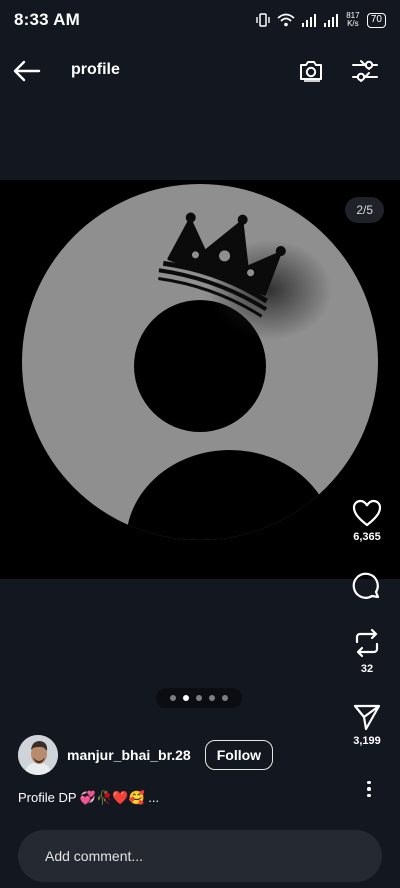 The height and width of the screenshot is (888, 400). I want to click on back-button, so click(27, 71).